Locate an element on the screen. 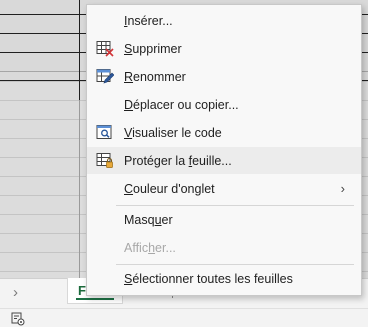 The height and width of the screenshot is (327, 368). menu-item-view-code: Visualiser le code is located at coordinates (224, 132).